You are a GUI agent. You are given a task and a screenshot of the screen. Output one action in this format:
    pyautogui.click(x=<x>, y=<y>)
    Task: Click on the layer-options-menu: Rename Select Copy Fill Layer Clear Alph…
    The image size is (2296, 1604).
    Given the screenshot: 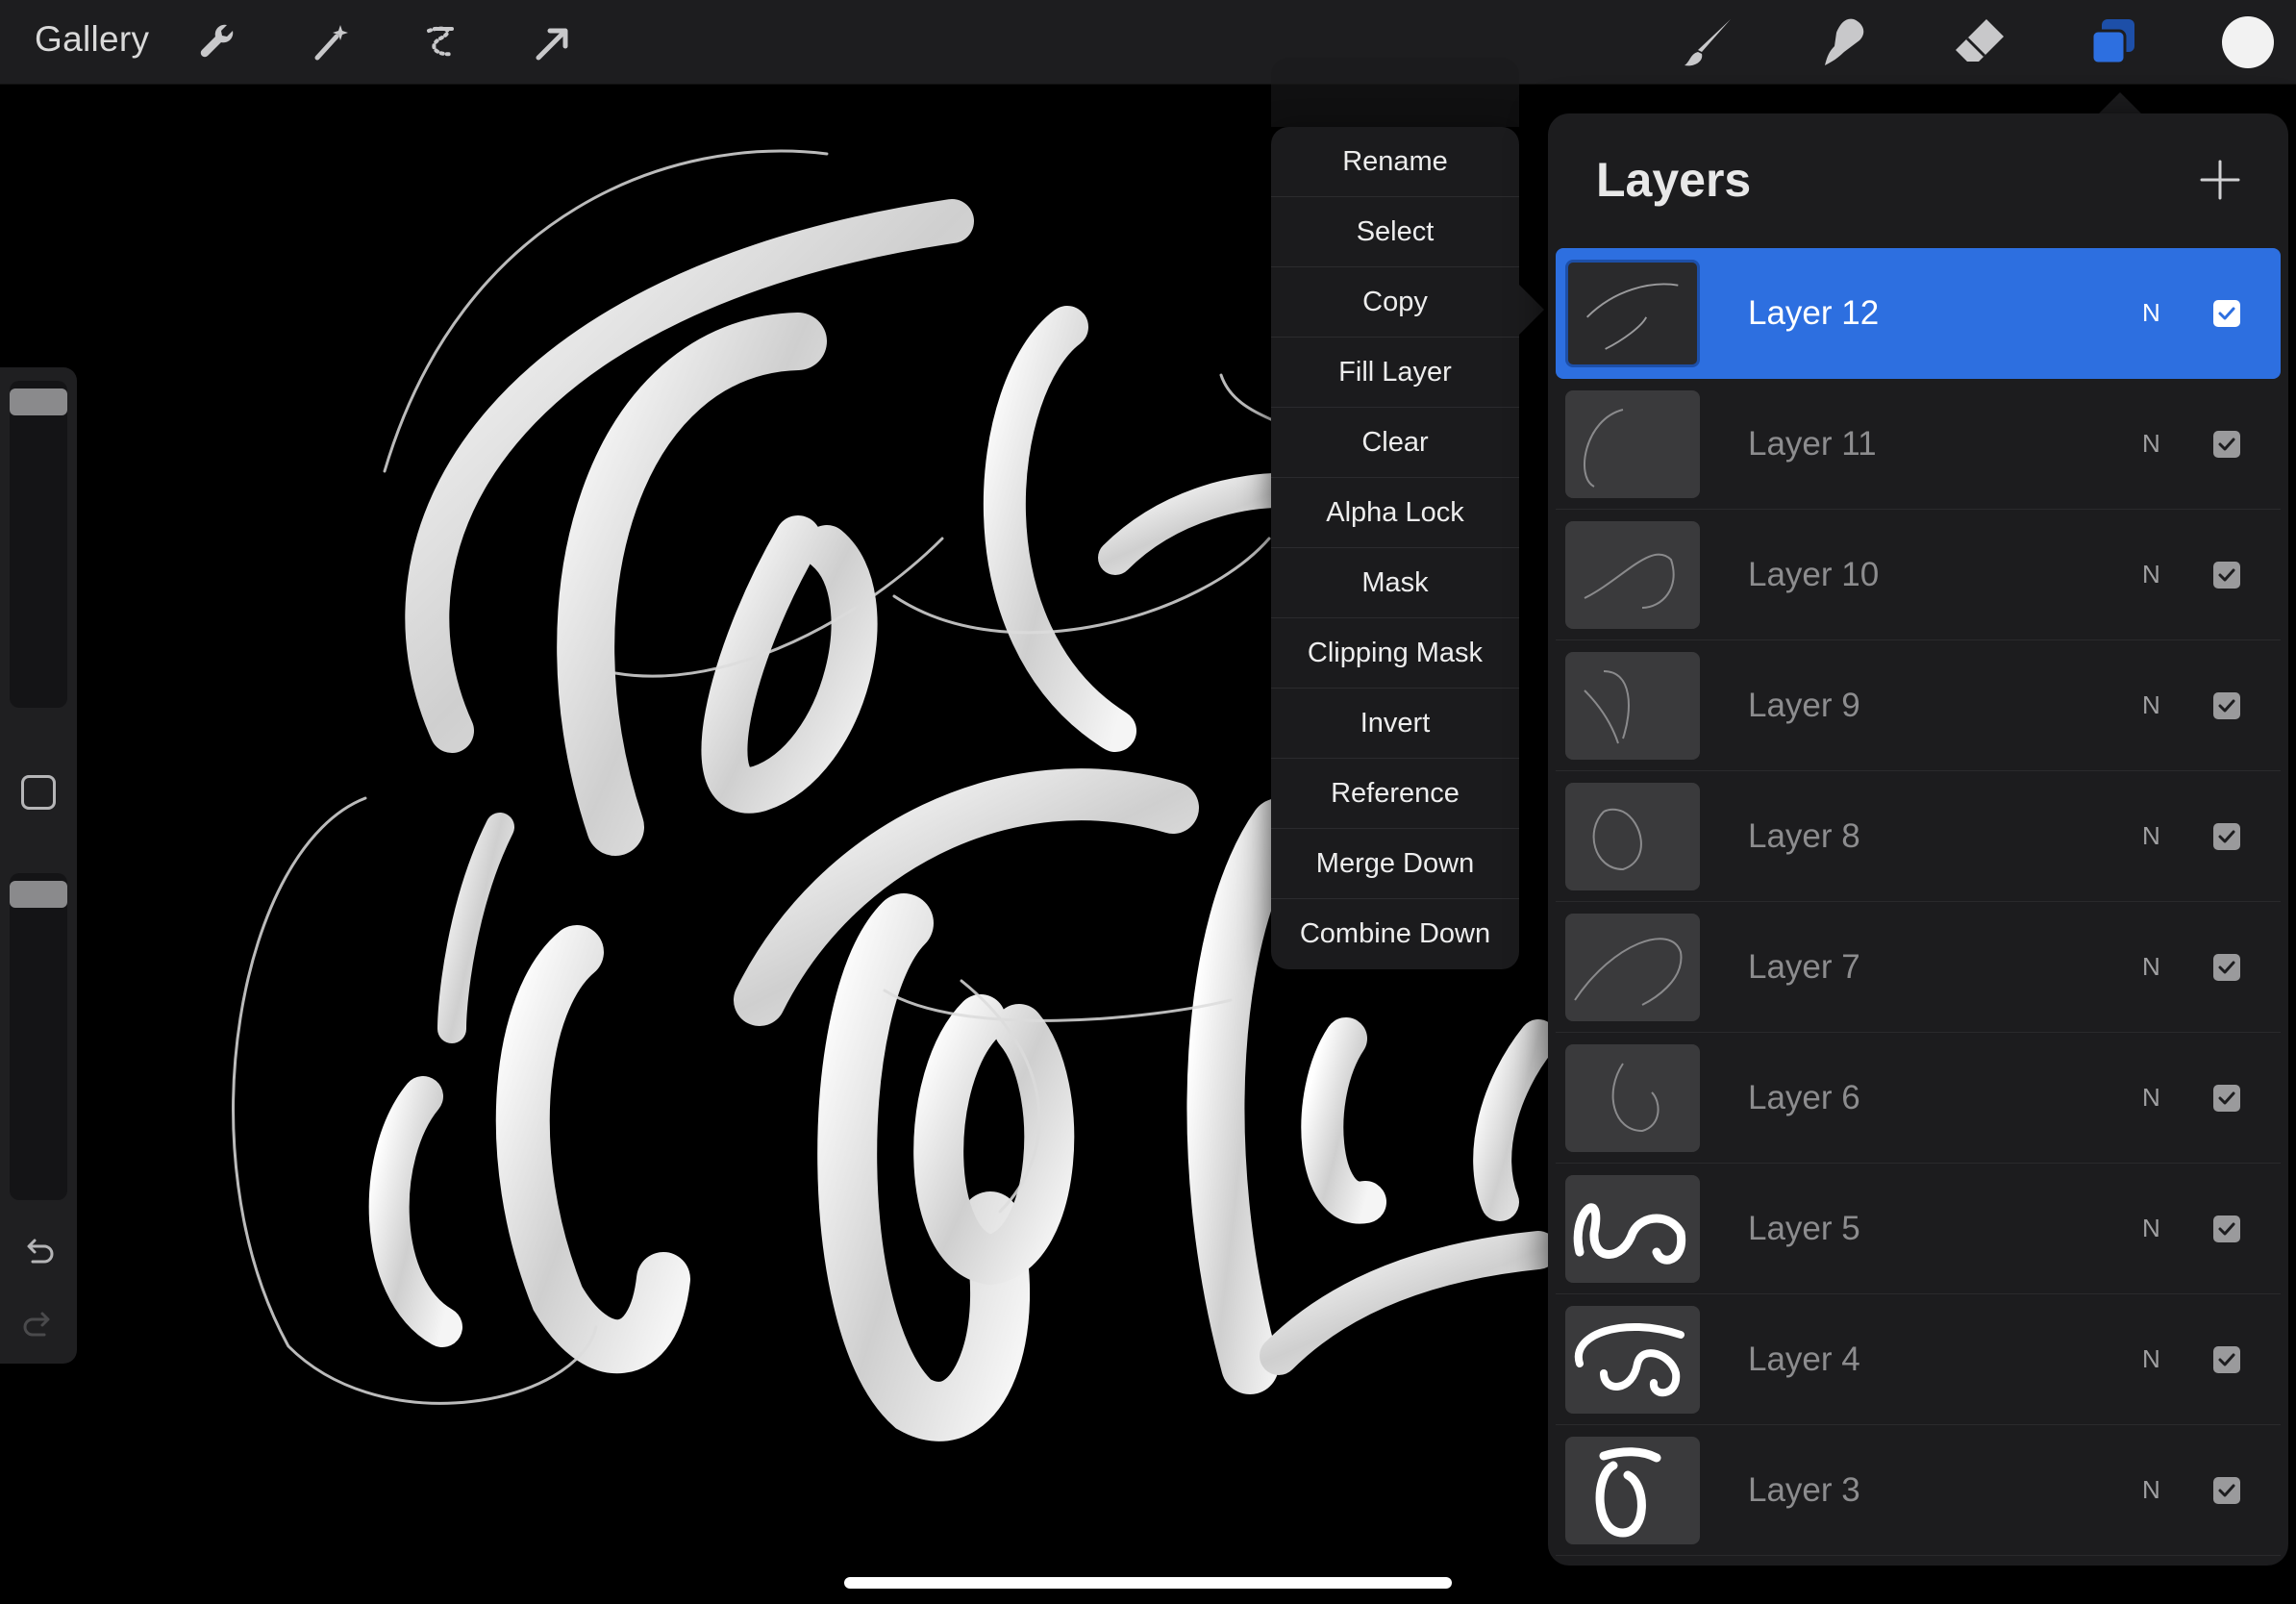 What is the action you would take?
    pyautogui.click(x=1395, y=548)
    